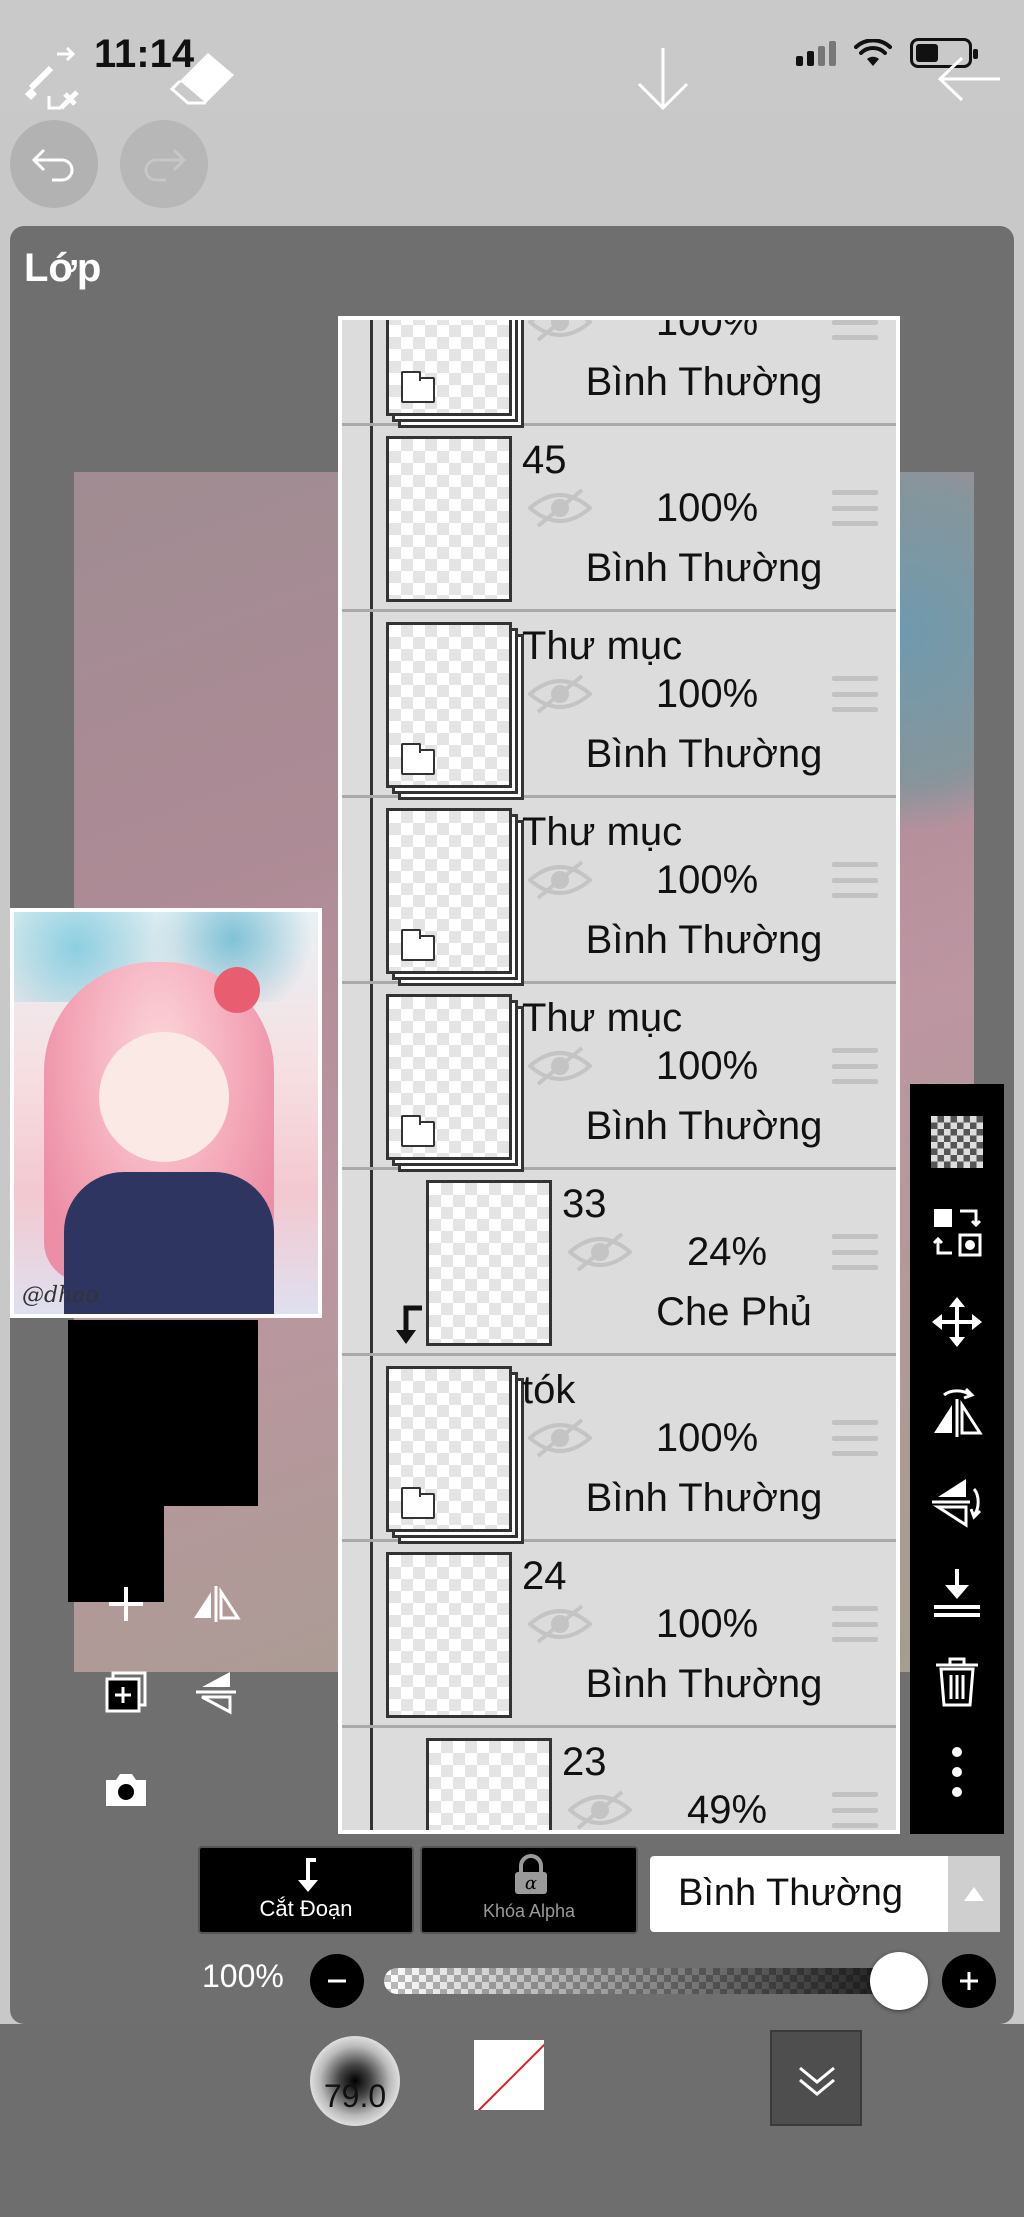  I want to click on add-layer-button, so click(126, 1604).